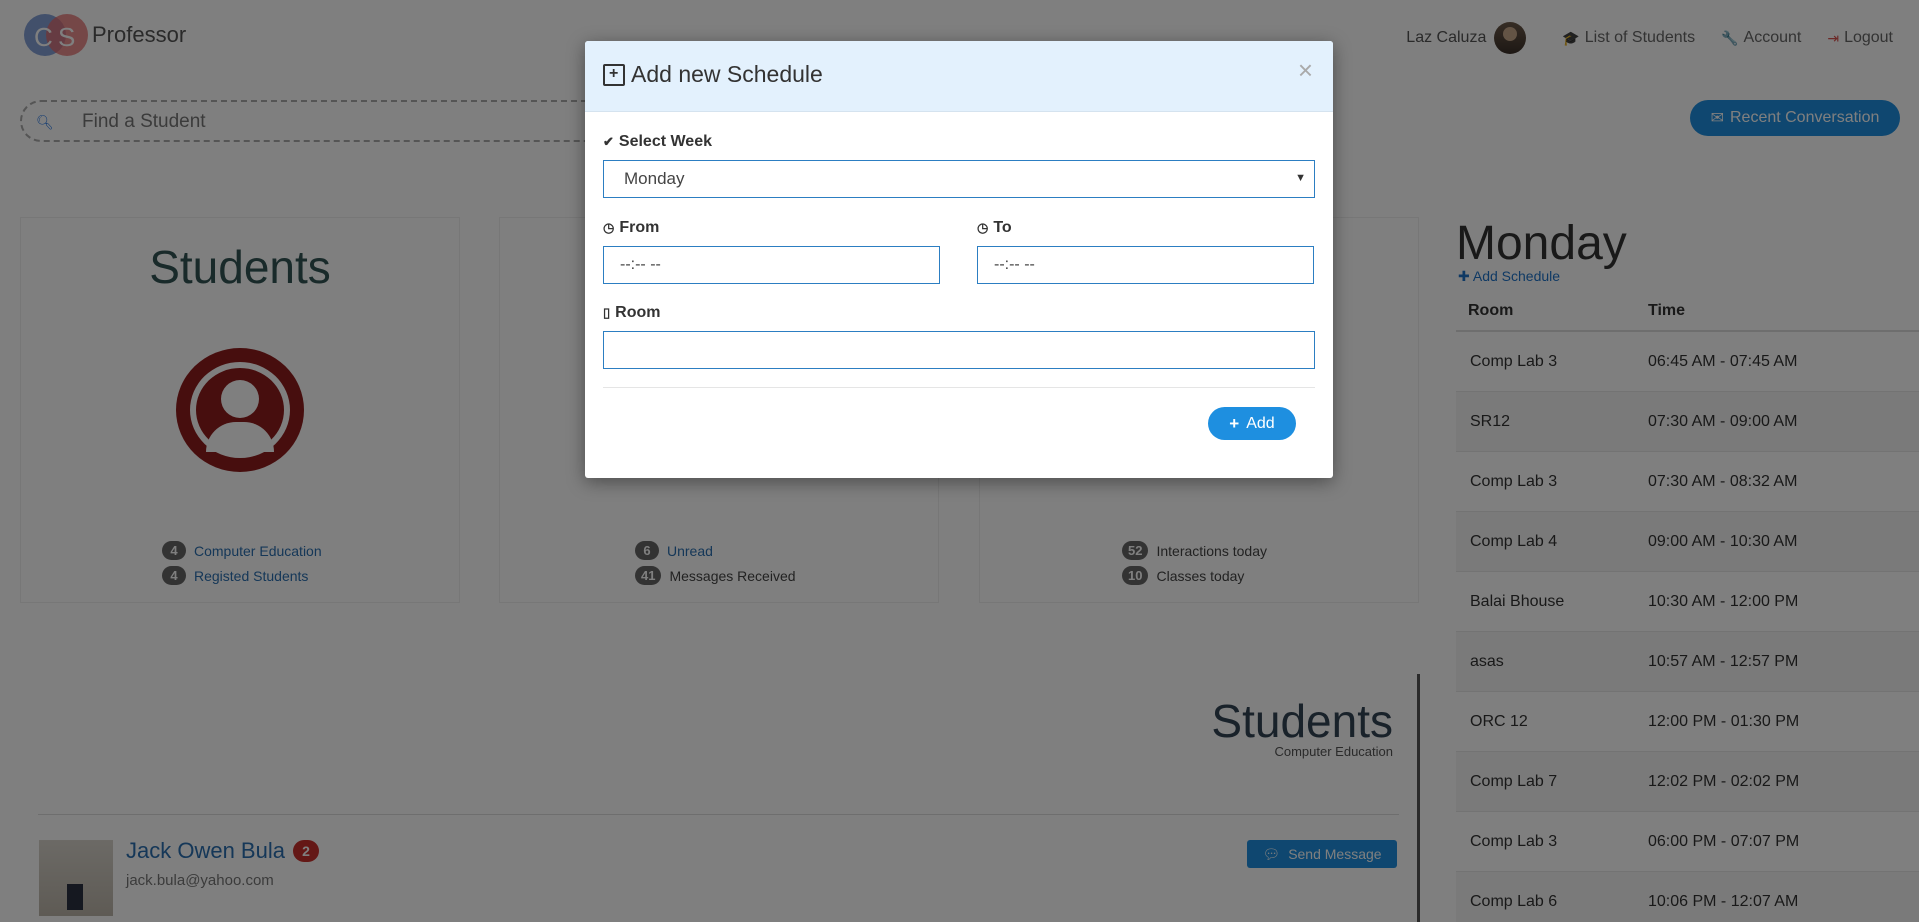  What do you see at coordinates (1145, 265) in the screenshot?
I see `to-time-input: --:-- --` at bounding box center [1145, 265].